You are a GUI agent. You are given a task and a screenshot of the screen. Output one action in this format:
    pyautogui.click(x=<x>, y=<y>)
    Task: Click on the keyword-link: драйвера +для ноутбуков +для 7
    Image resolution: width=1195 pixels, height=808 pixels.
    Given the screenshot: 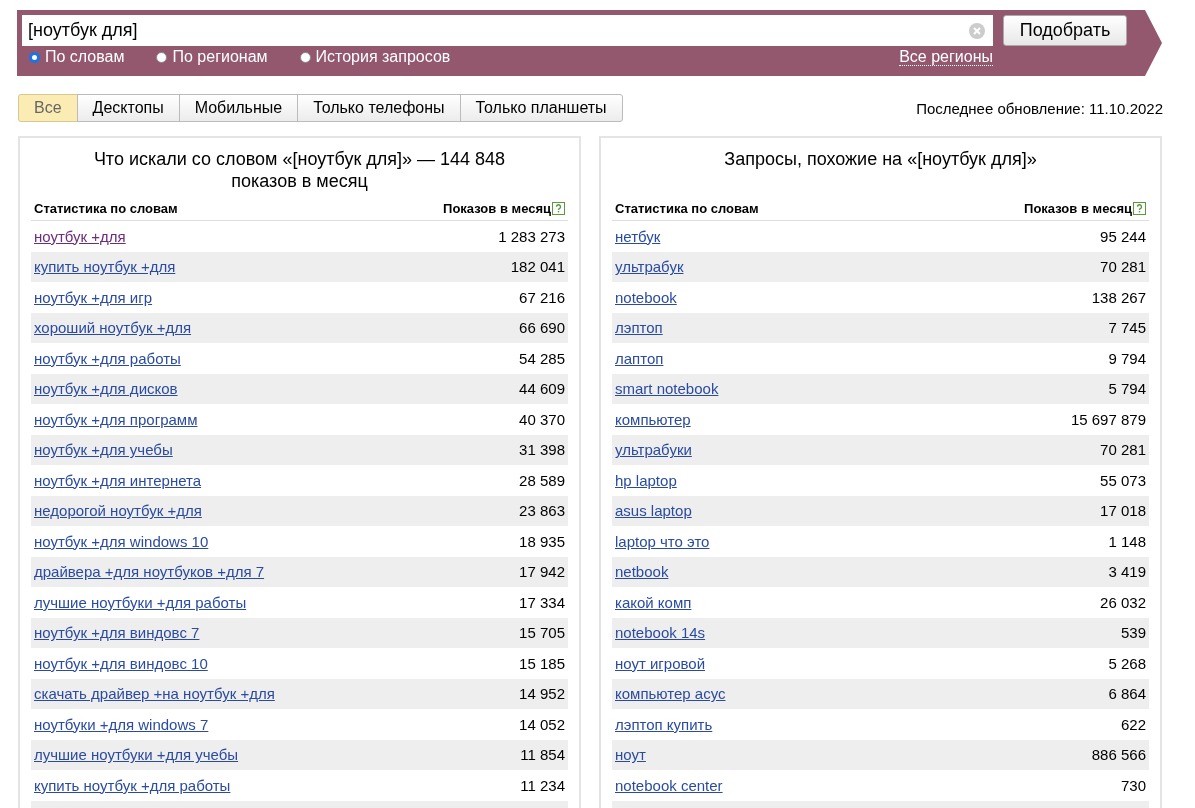 What is the action you would take?
    pyautogui.click(x=149, y=572)
    